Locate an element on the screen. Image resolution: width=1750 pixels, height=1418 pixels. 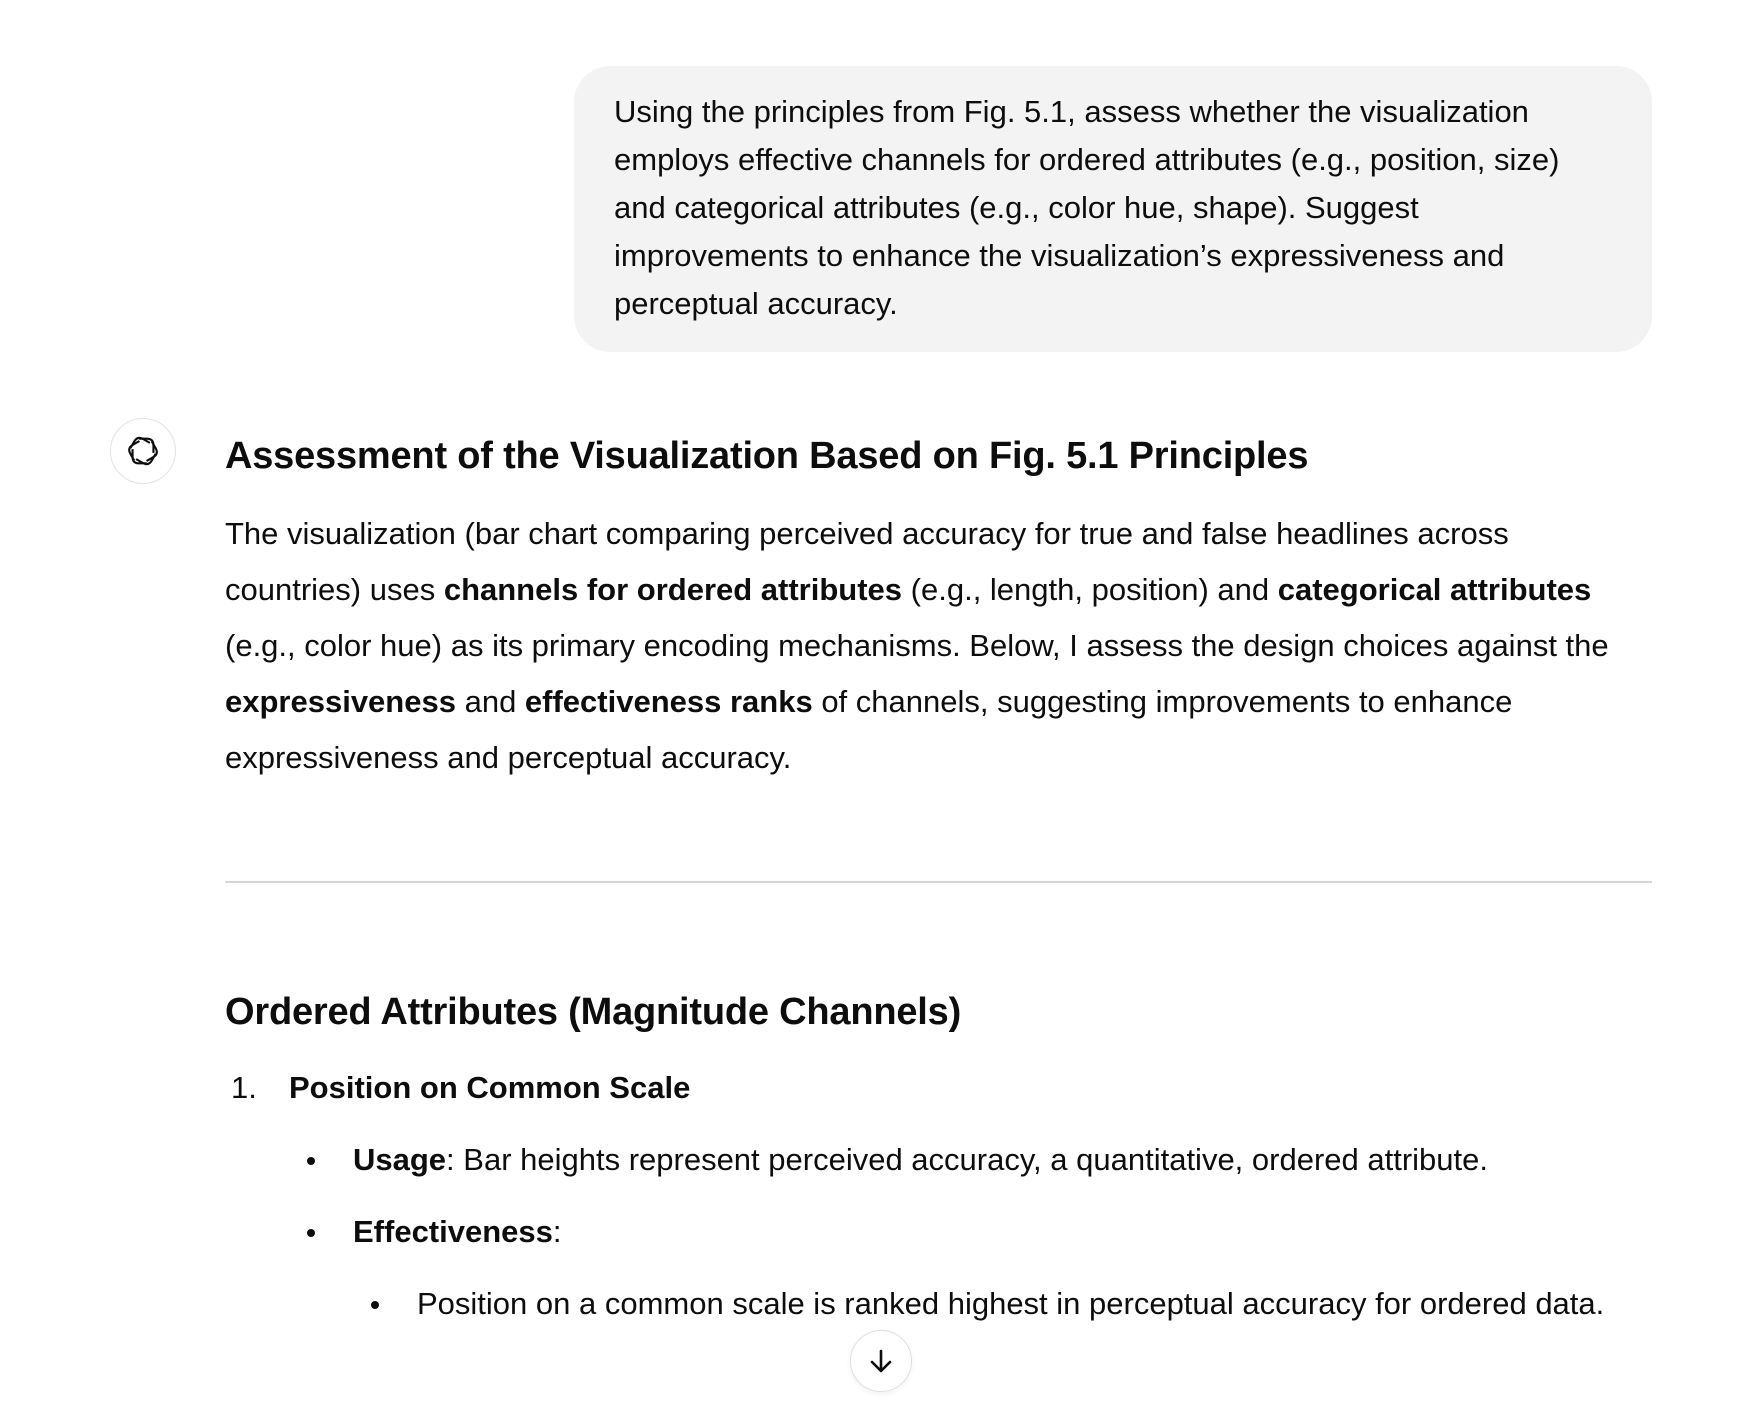
arrow-down-icon is located at coordinates (881, 1361).